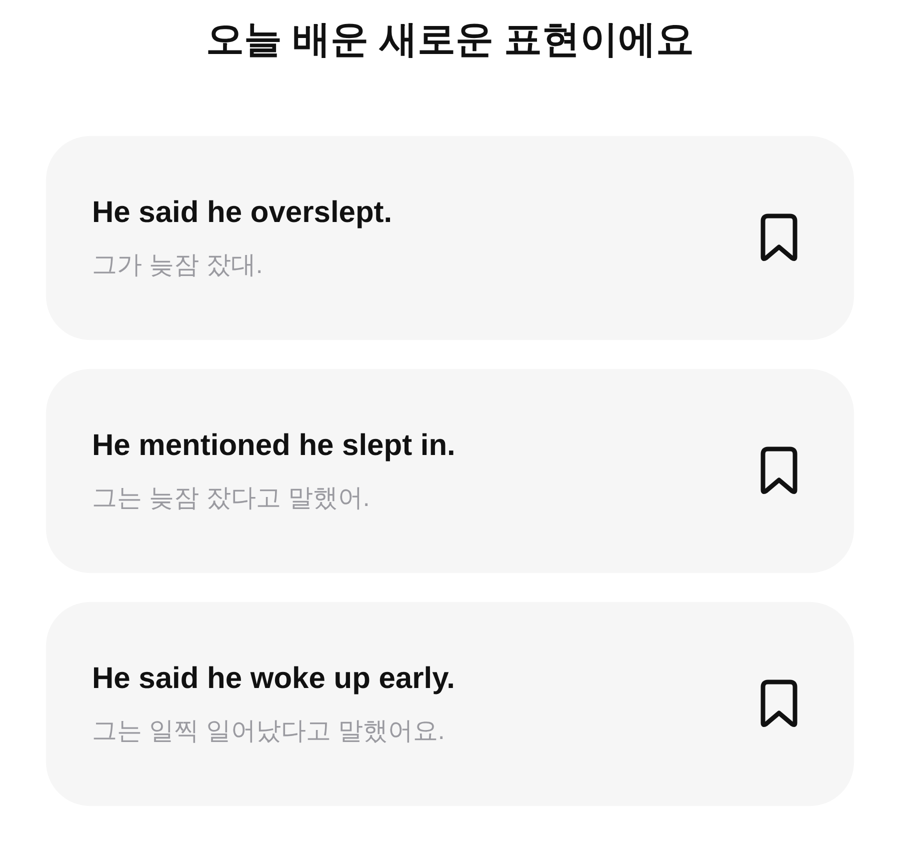  I want to click on english-sentence: He said he overslept., so click(243, 213).